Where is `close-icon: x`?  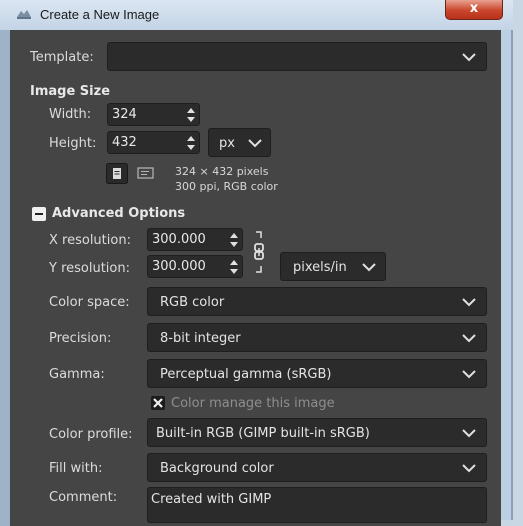 close-icon: x is located at coordinates (474, 8).